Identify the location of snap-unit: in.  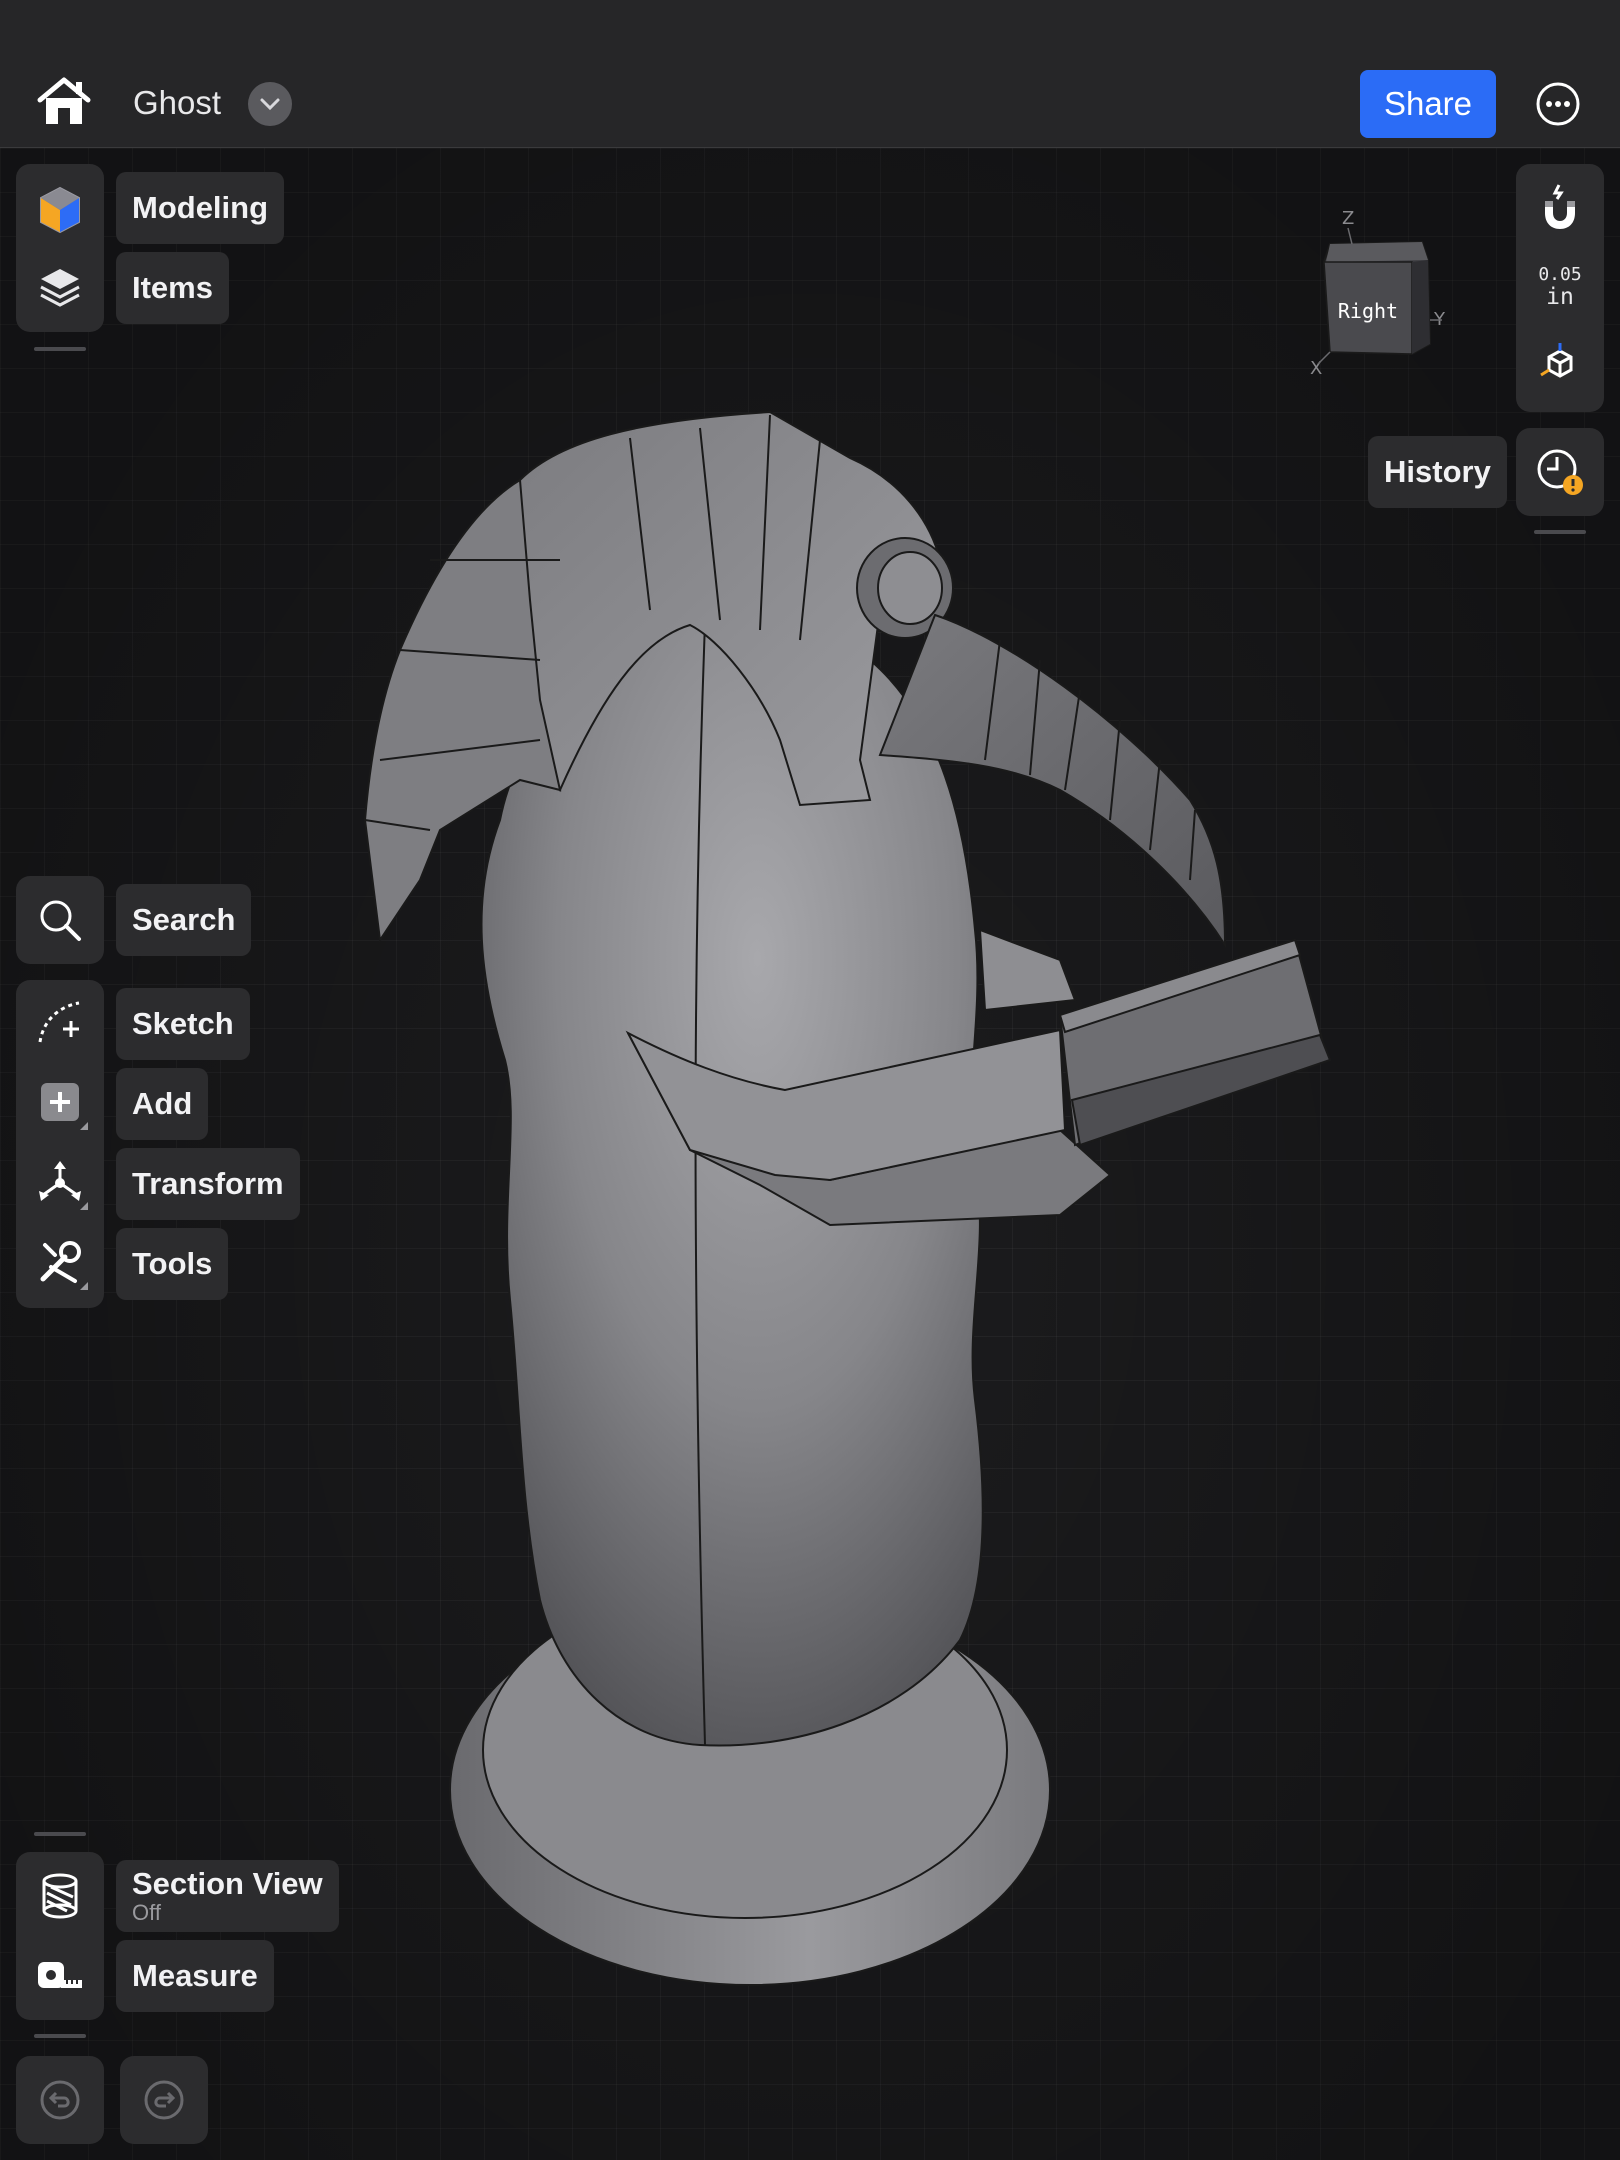
(1560, 297).